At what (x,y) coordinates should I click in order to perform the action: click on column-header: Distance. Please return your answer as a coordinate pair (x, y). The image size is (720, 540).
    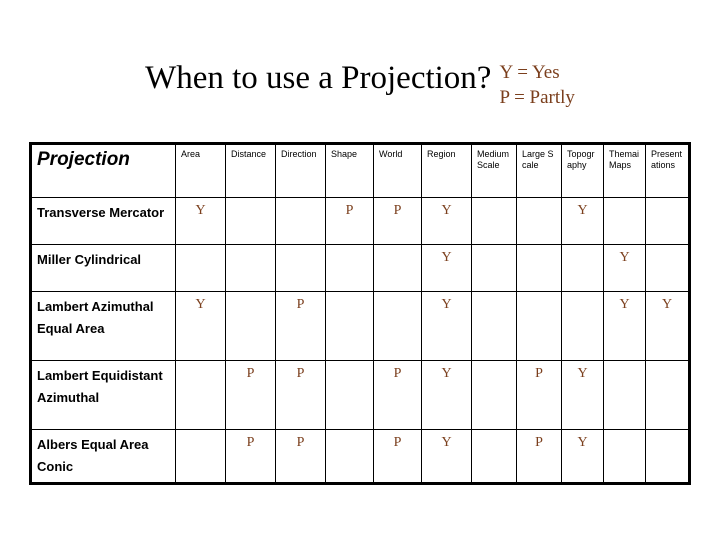
    Looking at the image, I should click on (250, 170).